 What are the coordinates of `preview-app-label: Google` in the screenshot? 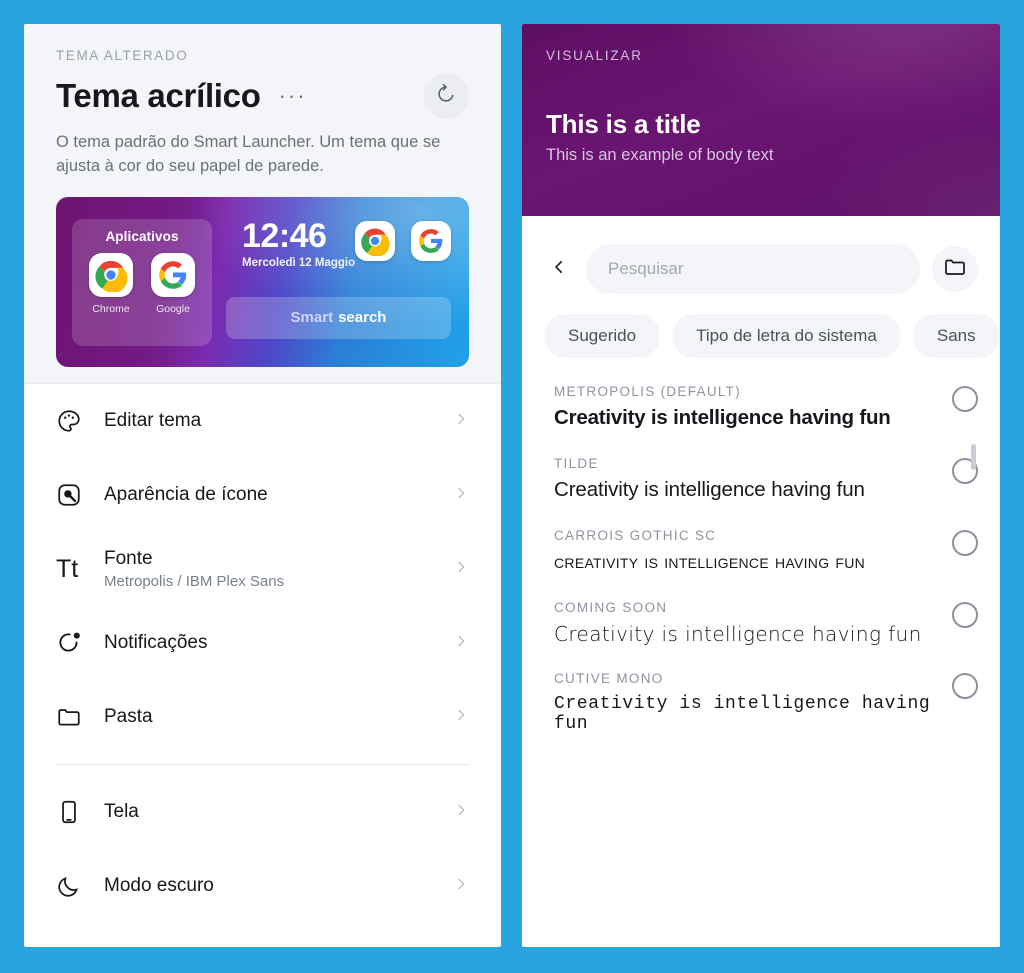 It's located at (173, 308).